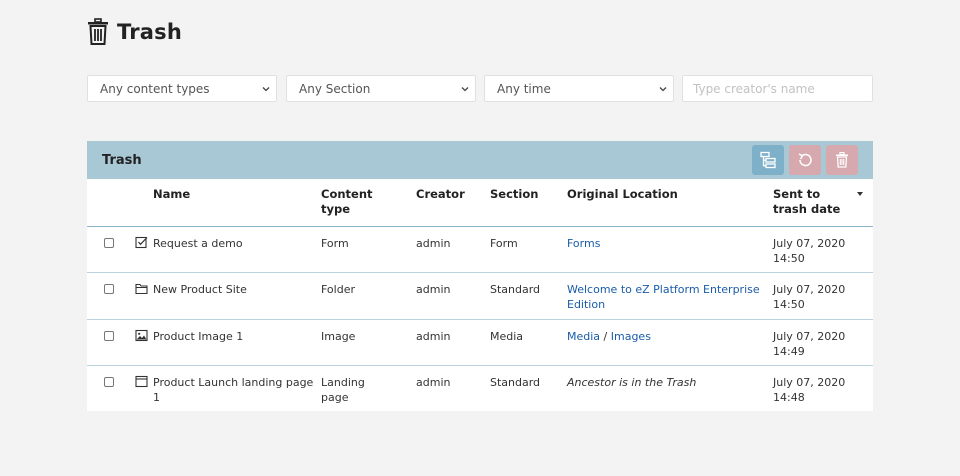  I want to click on page-header: Trash, so click(134, 32).